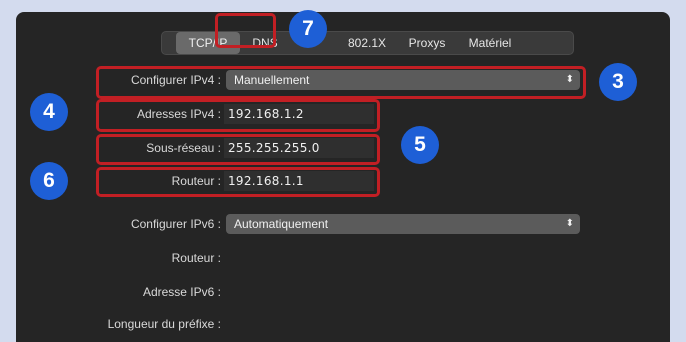  I want to click on configure-ipv6-popup: Automatiquement ⬍, so click(403, 224).